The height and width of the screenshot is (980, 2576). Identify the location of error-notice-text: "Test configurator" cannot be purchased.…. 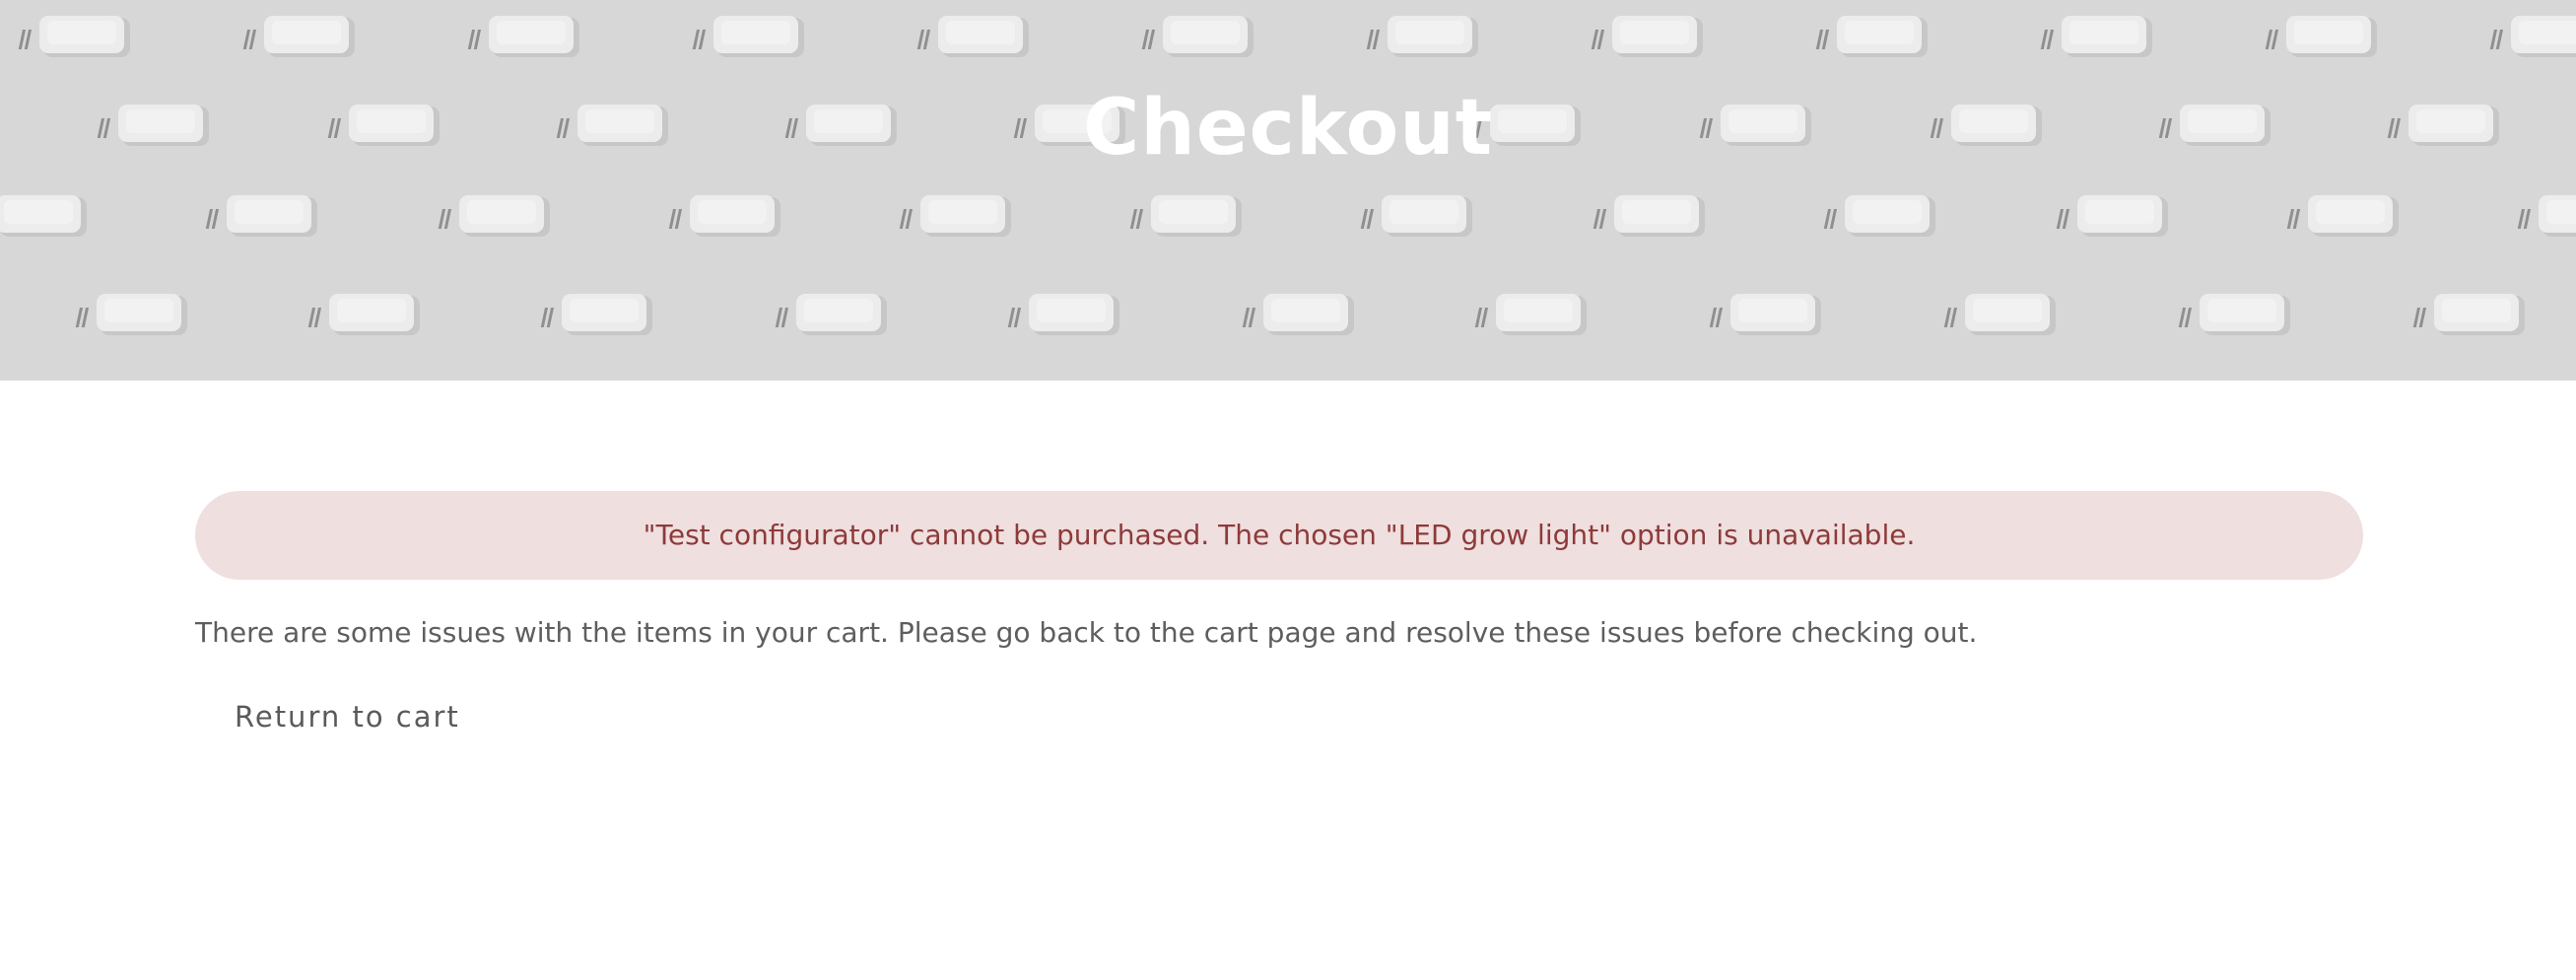
(1279, 535).